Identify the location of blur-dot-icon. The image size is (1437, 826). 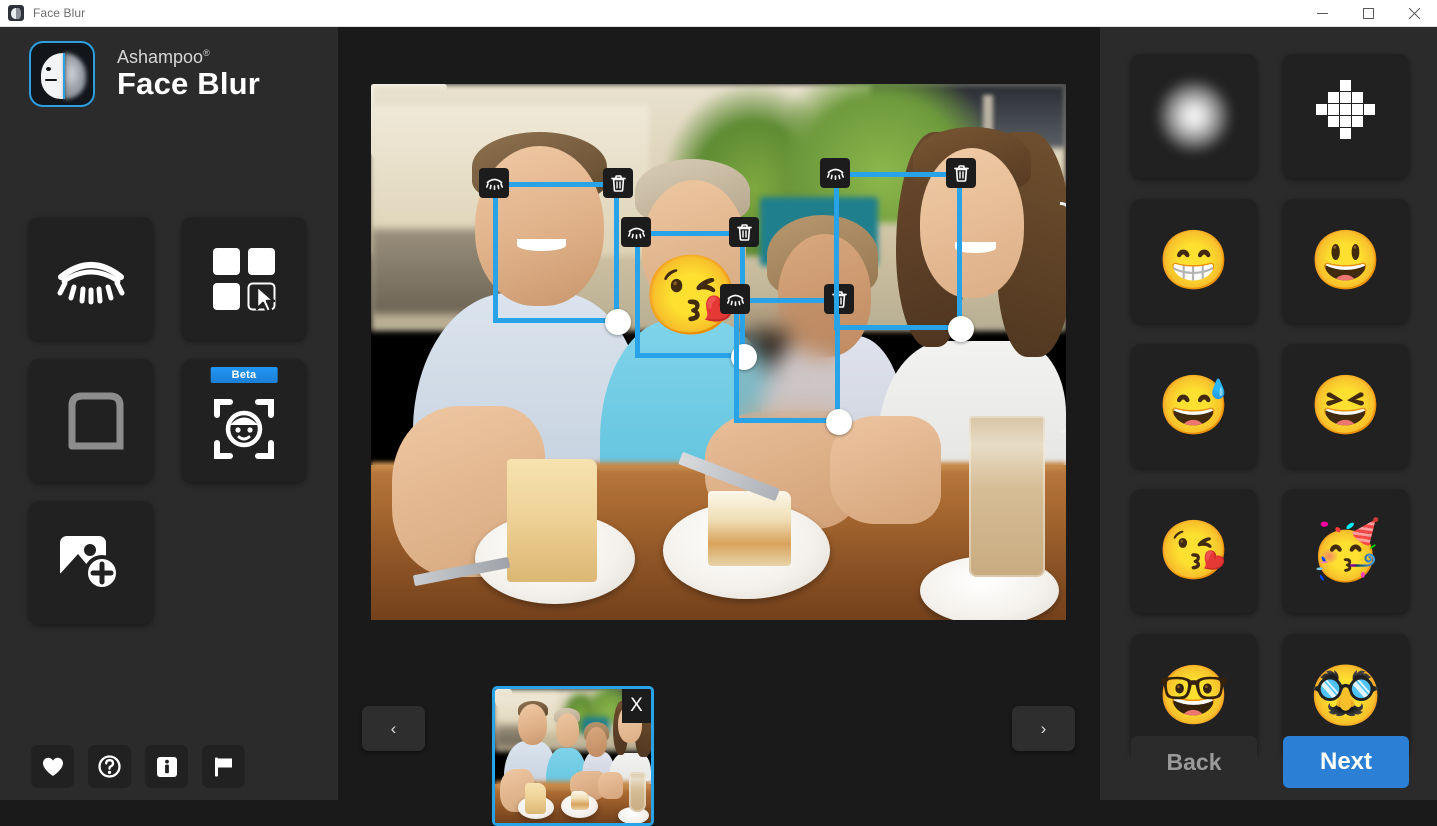
(1194, 116).